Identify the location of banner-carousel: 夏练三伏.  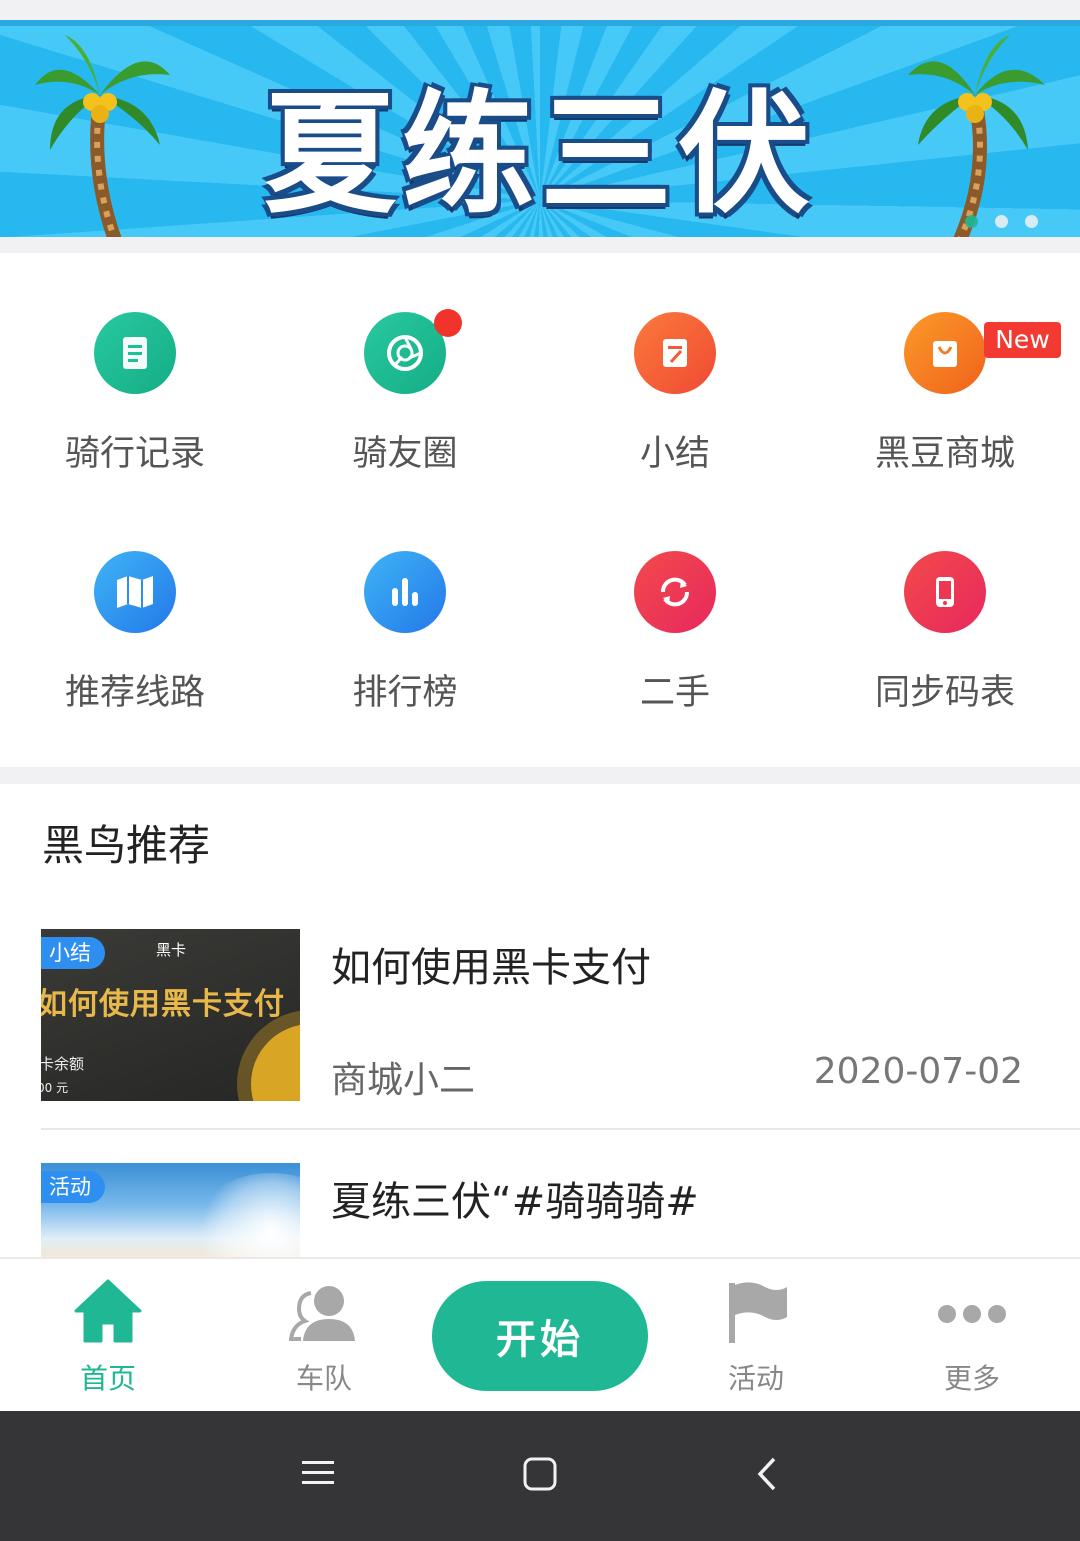
(540, 128).